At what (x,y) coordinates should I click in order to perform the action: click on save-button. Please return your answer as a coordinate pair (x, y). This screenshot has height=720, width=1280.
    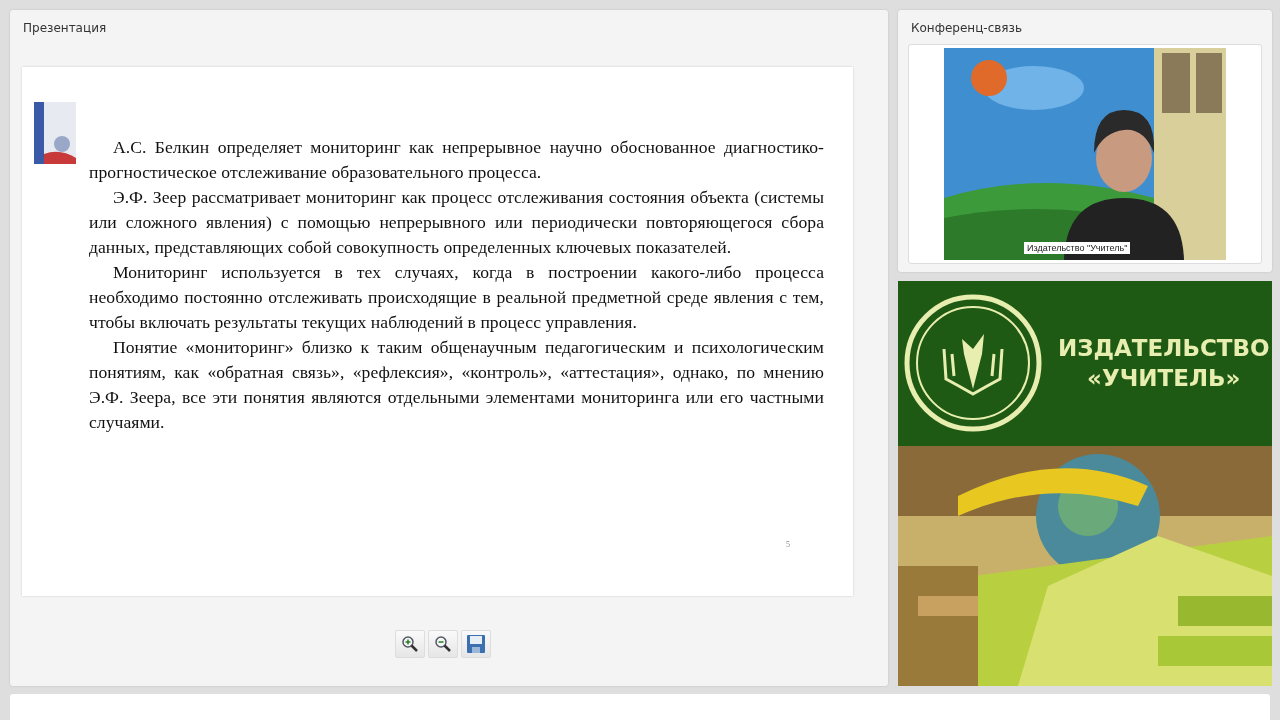
    Looking at the image, I should click on (476, 644).